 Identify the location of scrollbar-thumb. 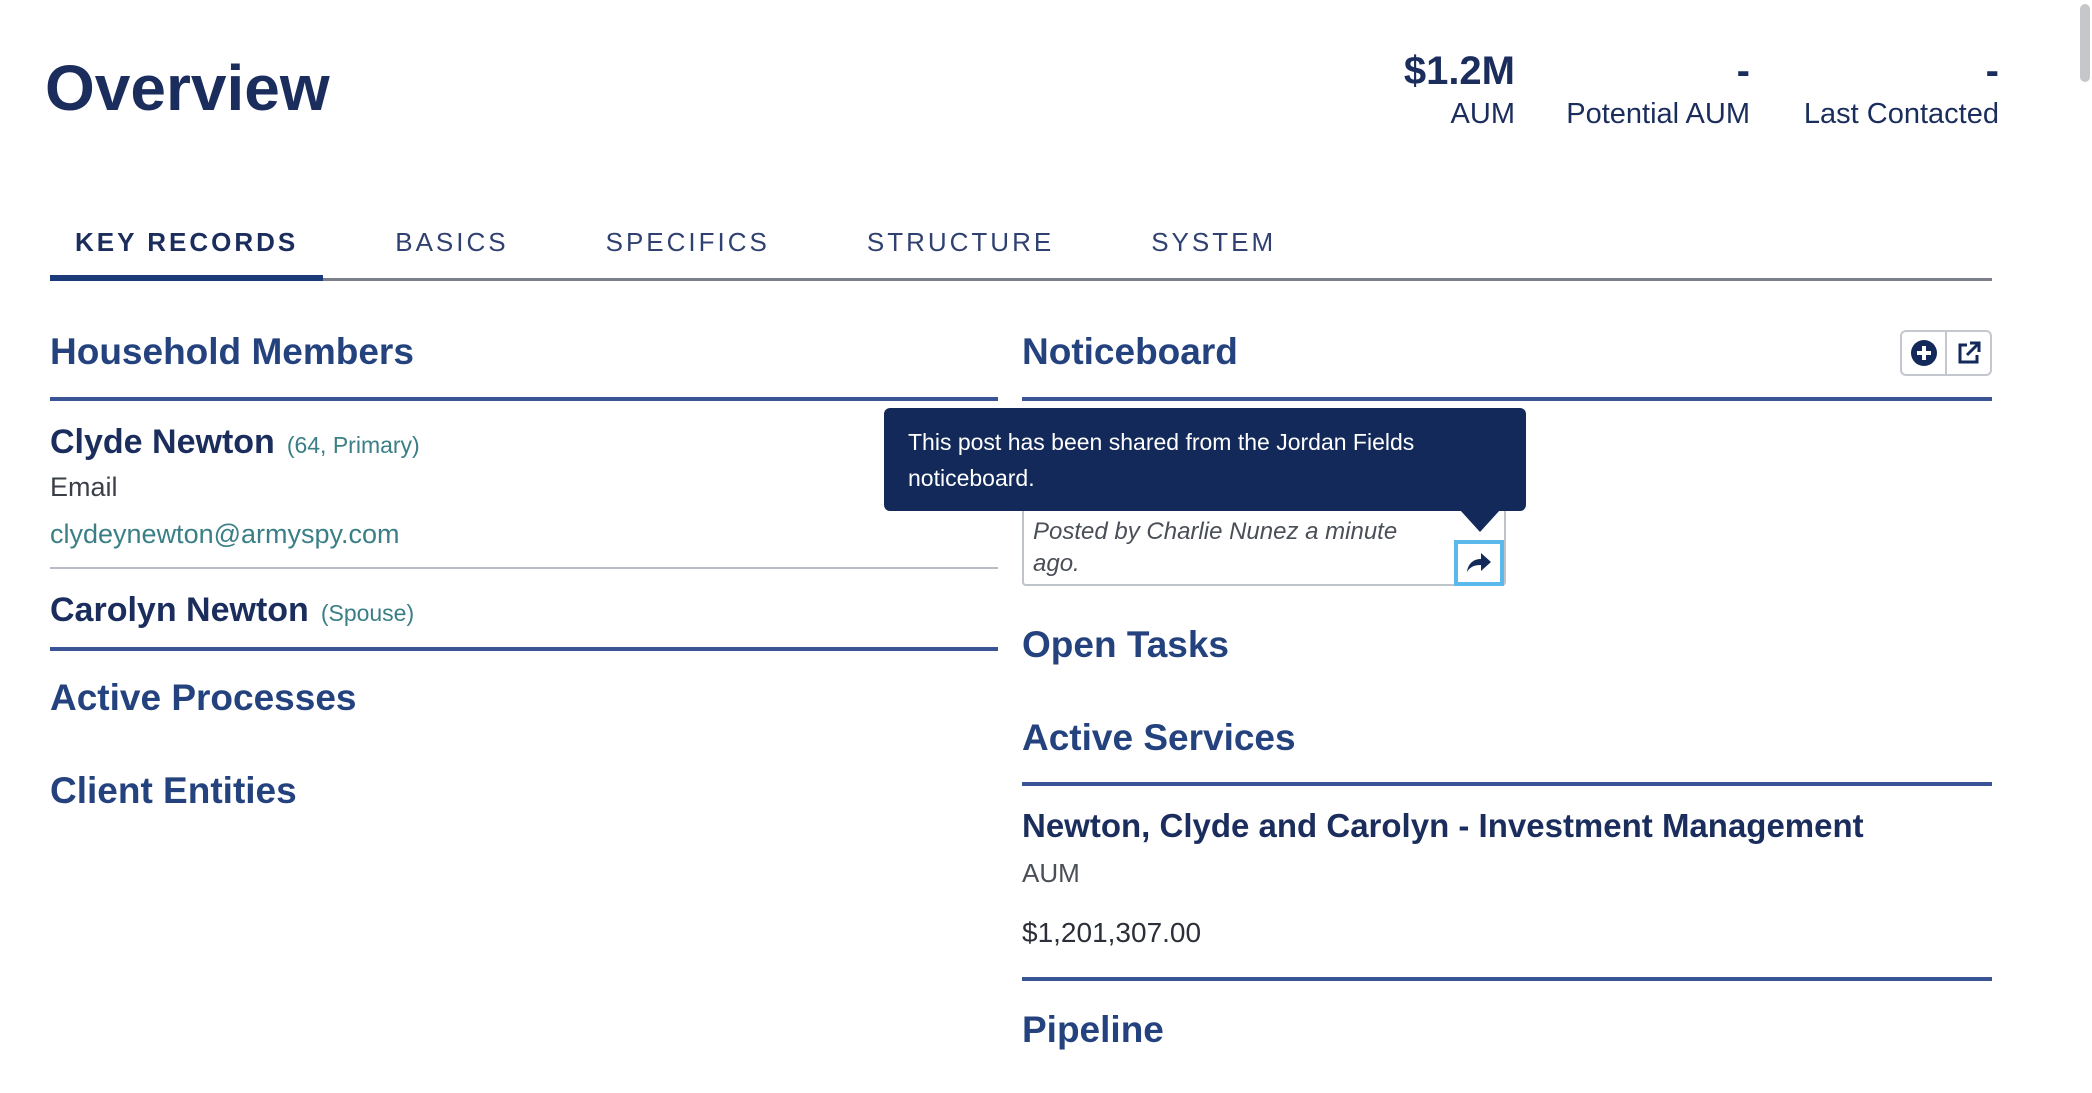
(2085, 43).